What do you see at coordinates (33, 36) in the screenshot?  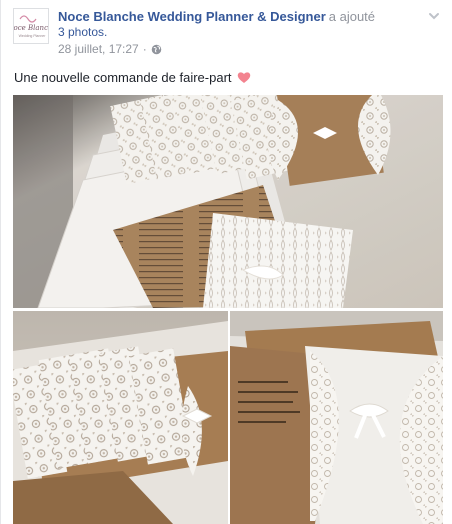 I see `logo-subtext: Wedding Planner` at bounding box center [33, 36].